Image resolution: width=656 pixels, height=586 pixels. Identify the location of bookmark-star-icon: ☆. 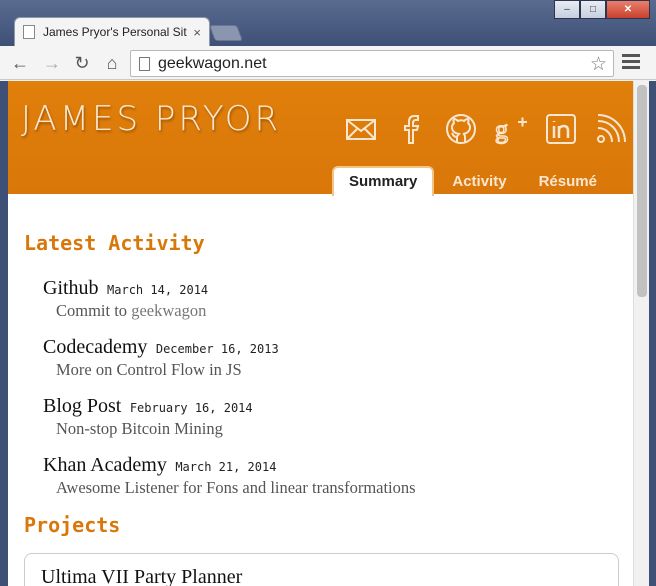
(598, 64).